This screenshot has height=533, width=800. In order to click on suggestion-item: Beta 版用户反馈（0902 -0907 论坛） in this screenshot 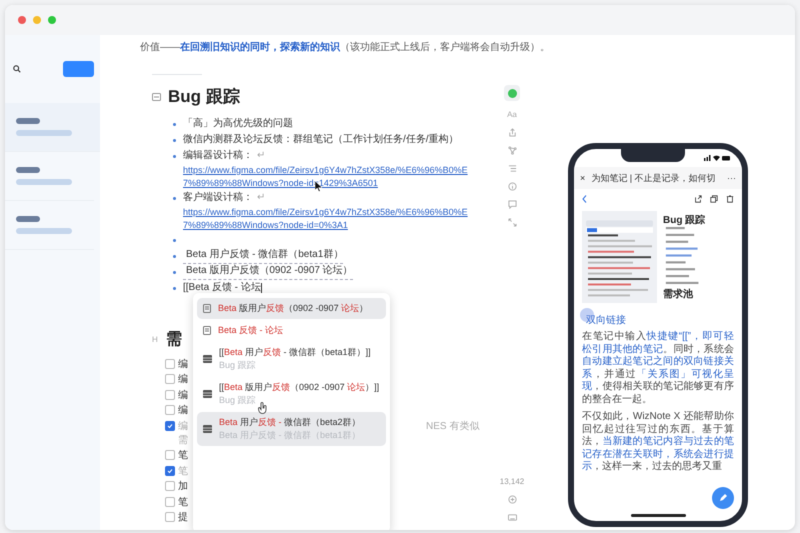, I will do `click(291, 308)`.